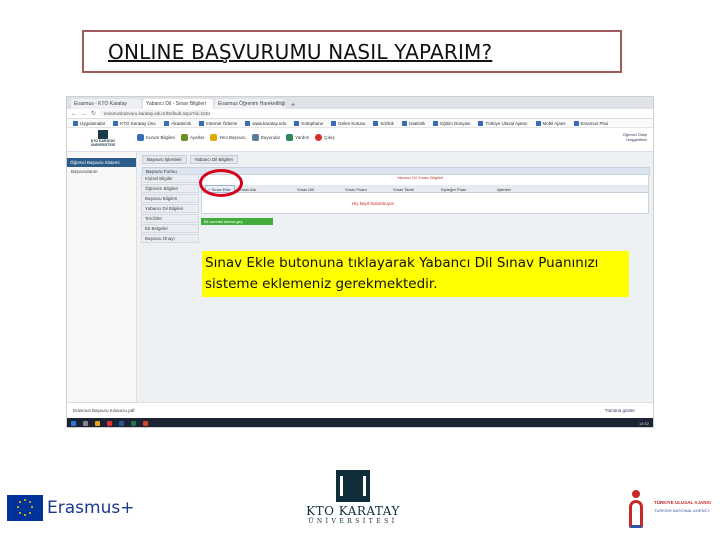  What do you see at coordinates (170, 228) in the screenshot?
I see `menu-item: Ek Belgeler` at bounding box center [170, 228].